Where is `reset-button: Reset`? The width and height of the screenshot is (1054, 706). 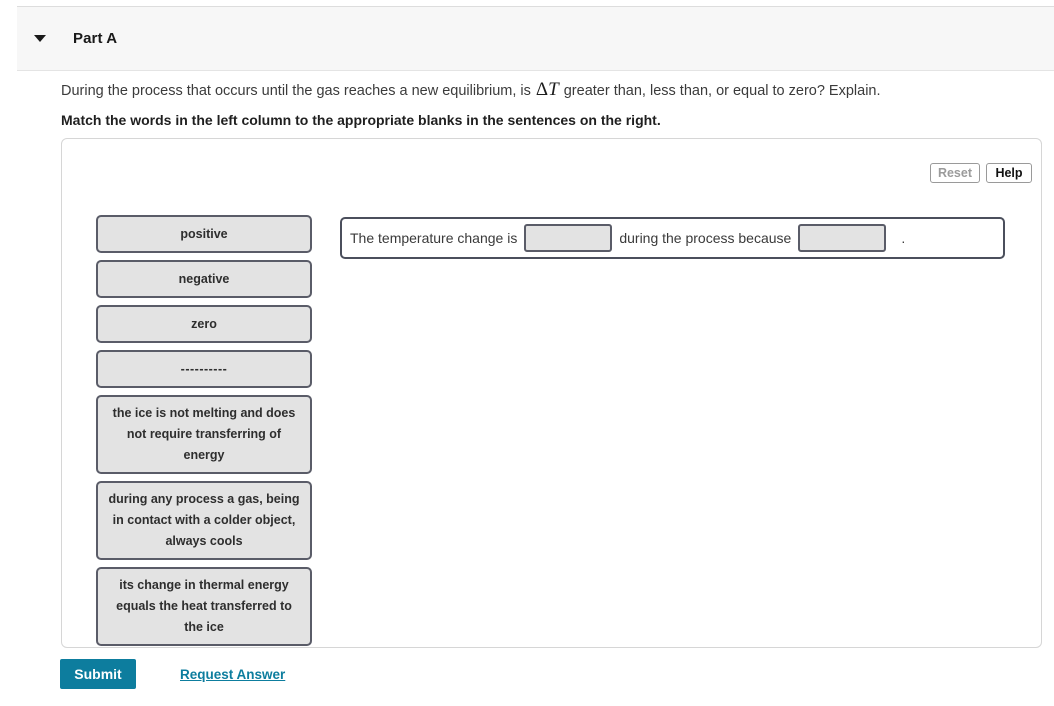
reset-button: Reset is located at coordinates (954, 173).